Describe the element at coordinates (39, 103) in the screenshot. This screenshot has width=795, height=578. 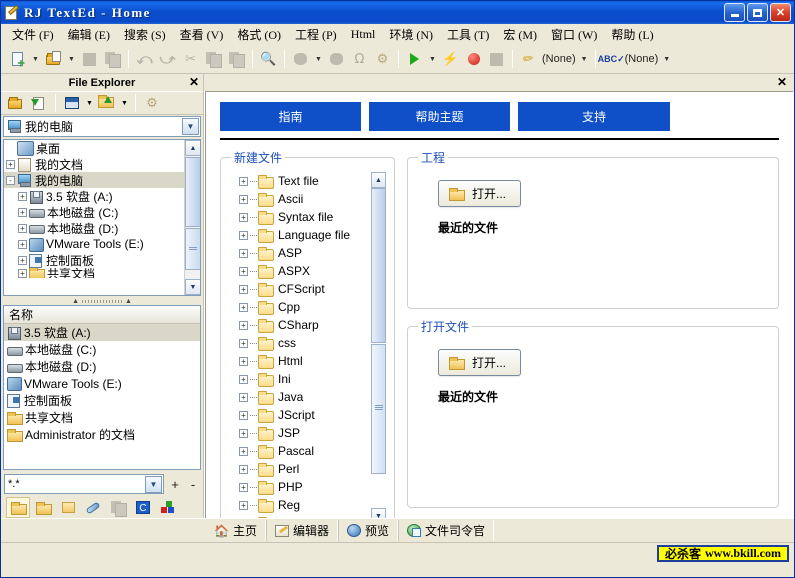
I see `download-folder-icon` at that location.